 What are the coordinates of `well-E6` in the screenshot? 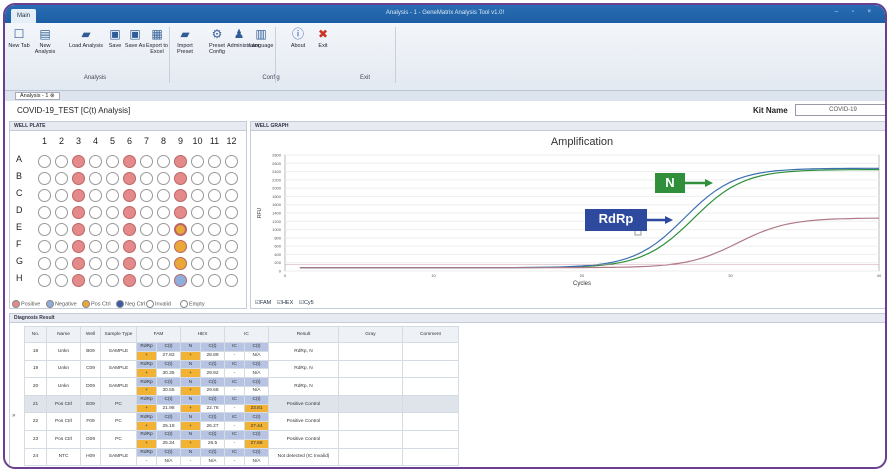 It's located at (129, 229).